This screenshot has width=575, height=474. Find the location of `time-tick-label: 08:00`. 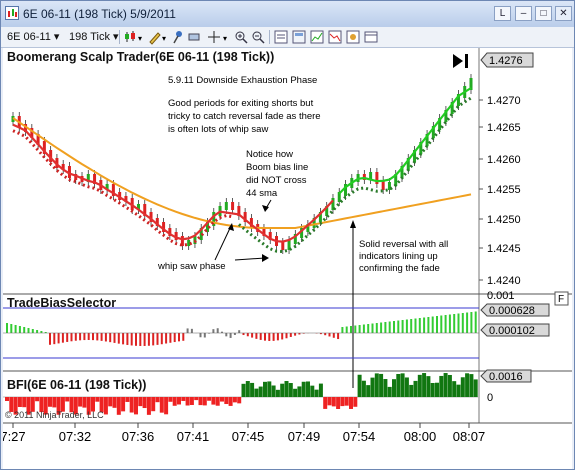

time-tick-label: 08:00 is located at coordinates (420, 436).